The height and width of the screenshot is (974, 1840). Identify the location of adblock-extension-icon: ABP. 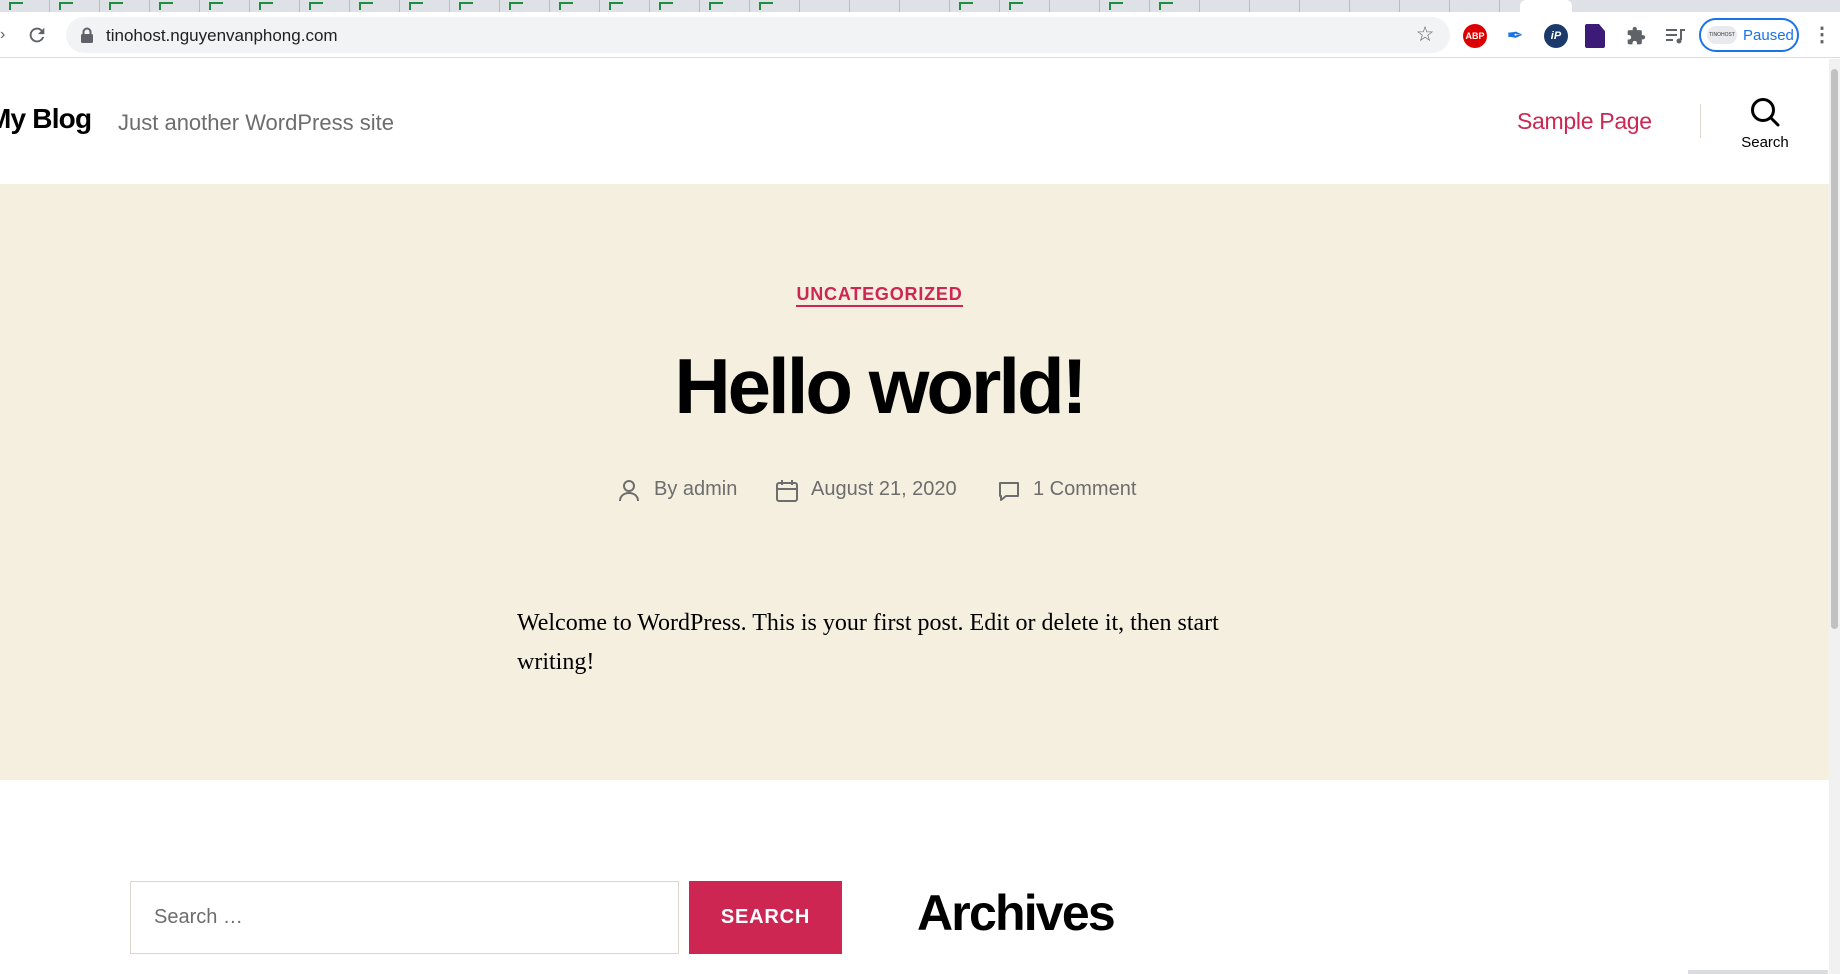
(1475, 36).